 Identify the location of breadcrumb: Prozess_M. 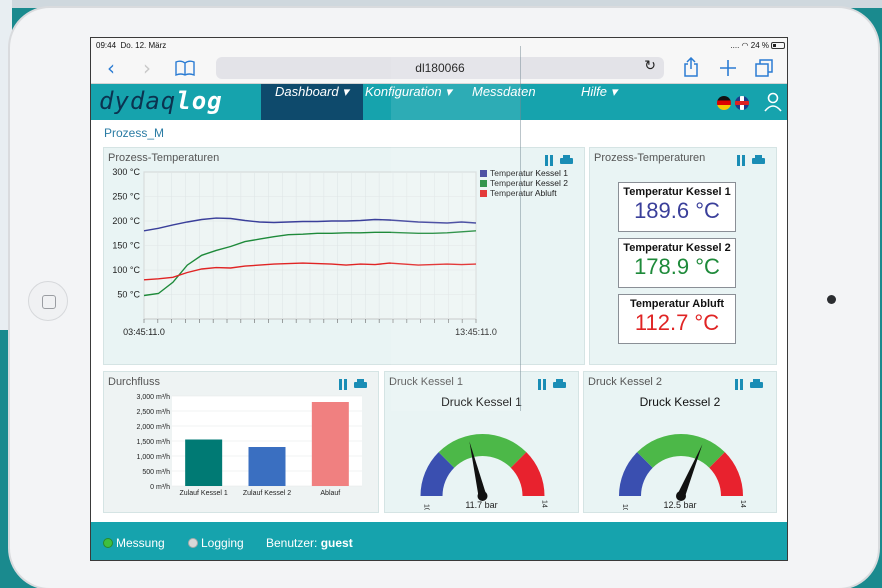
(134, 133).